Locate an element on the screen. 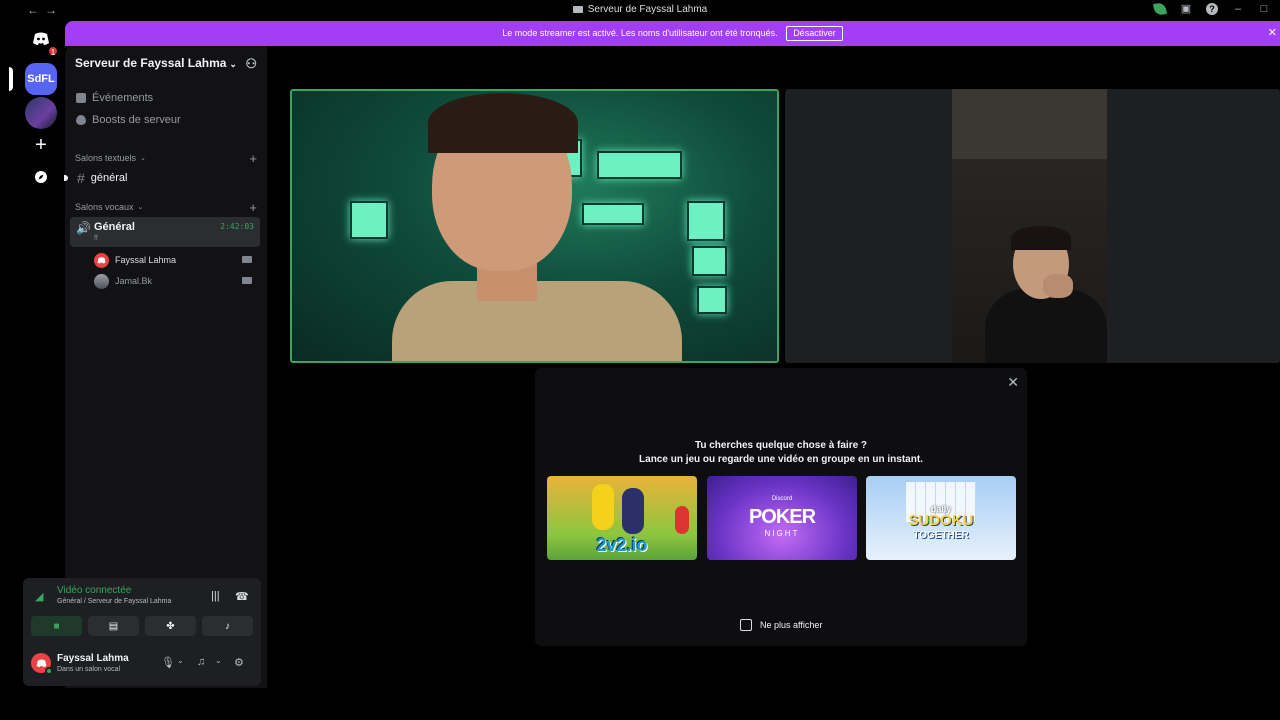  activity-card-2v2: 2v2.io is located at coordinates (622, 518).